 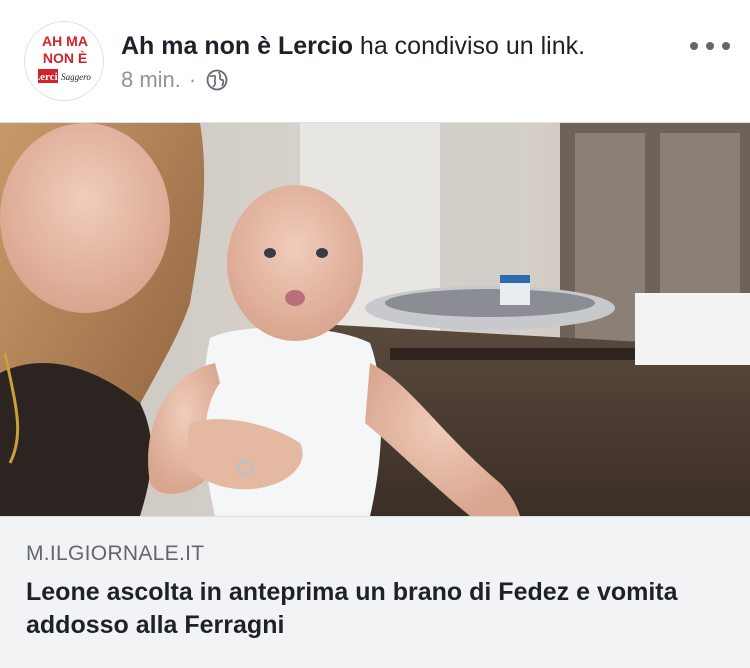 I want to click on page-name-link: Ah ma non è Lercio, so click(x=237, y=46).